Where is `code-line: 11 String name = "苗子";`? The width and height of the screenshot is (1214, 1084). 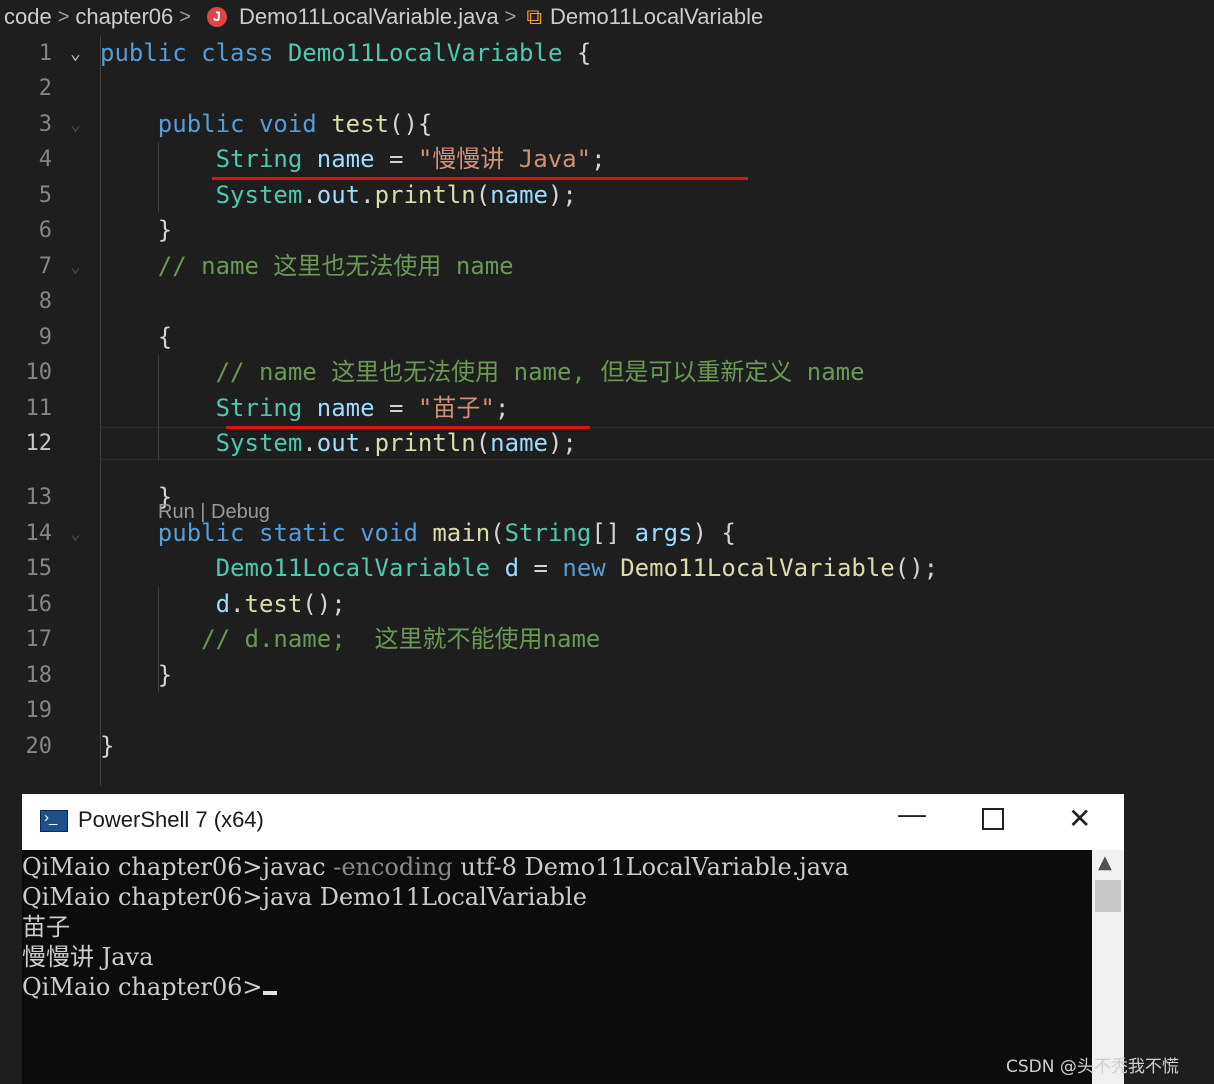 code-line: 11 String name = "苗子"; is located at coordinates (607, 408).